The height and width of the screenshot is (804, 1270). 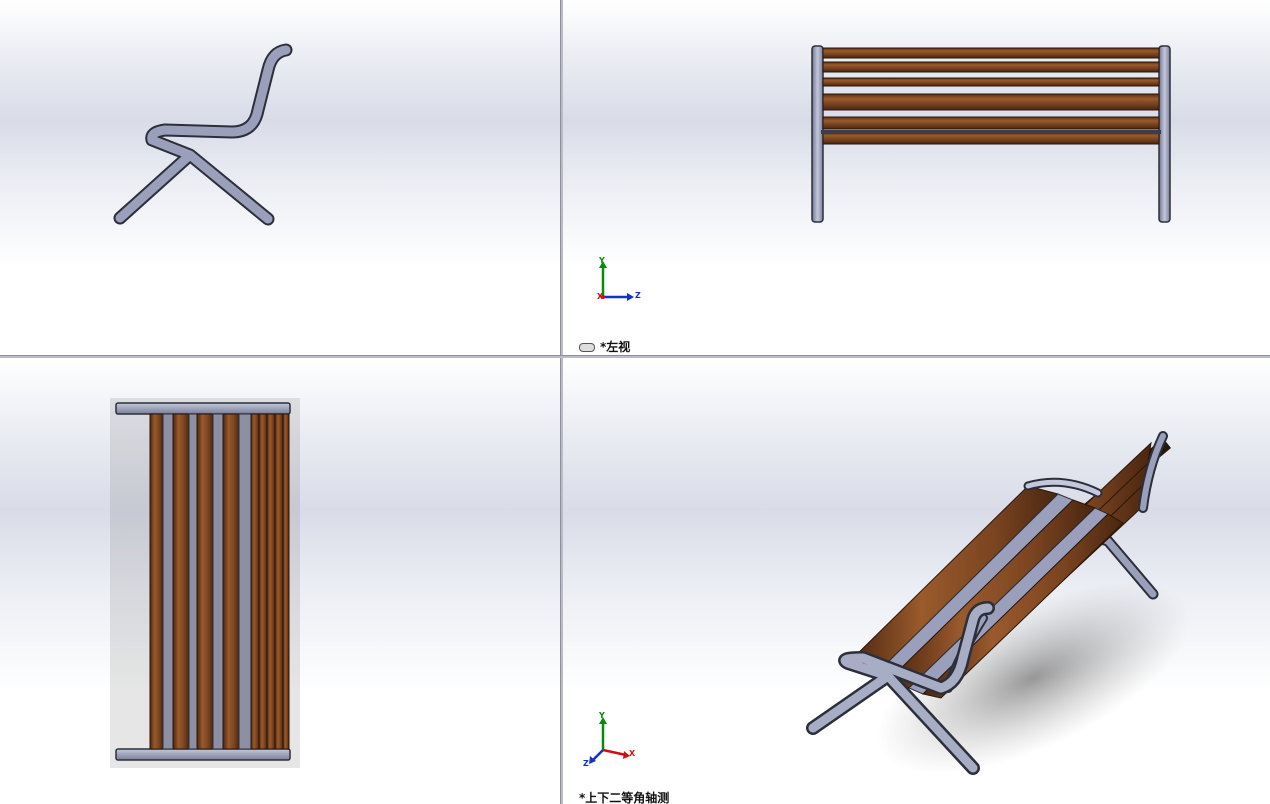 What do you see at coordinates (587, 347) in the screenshot?
I see `glasses-icon` at bounding box center [587, 347].